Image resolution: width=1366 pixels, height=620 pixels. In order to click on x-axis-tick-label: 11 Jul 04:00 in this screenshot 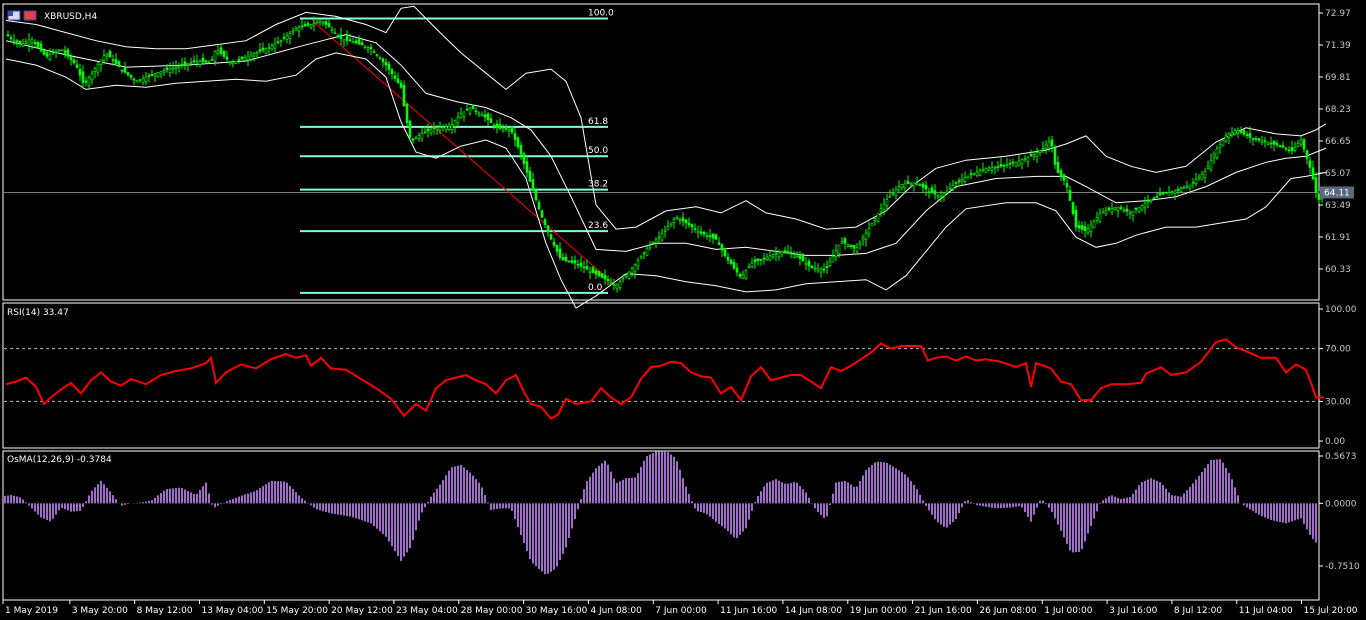, I will do `click(1266, 611)`.